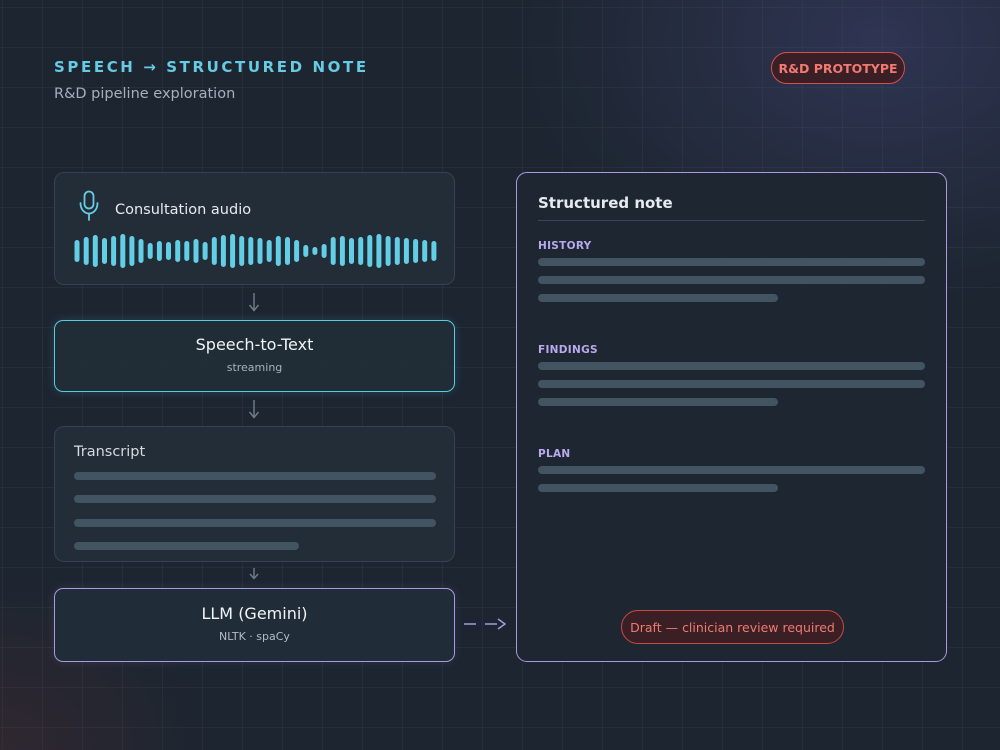  What do you see at coordinates (255, 251) in the screenshot?
I see `audio-waveform` at bounding box center [255, 251].